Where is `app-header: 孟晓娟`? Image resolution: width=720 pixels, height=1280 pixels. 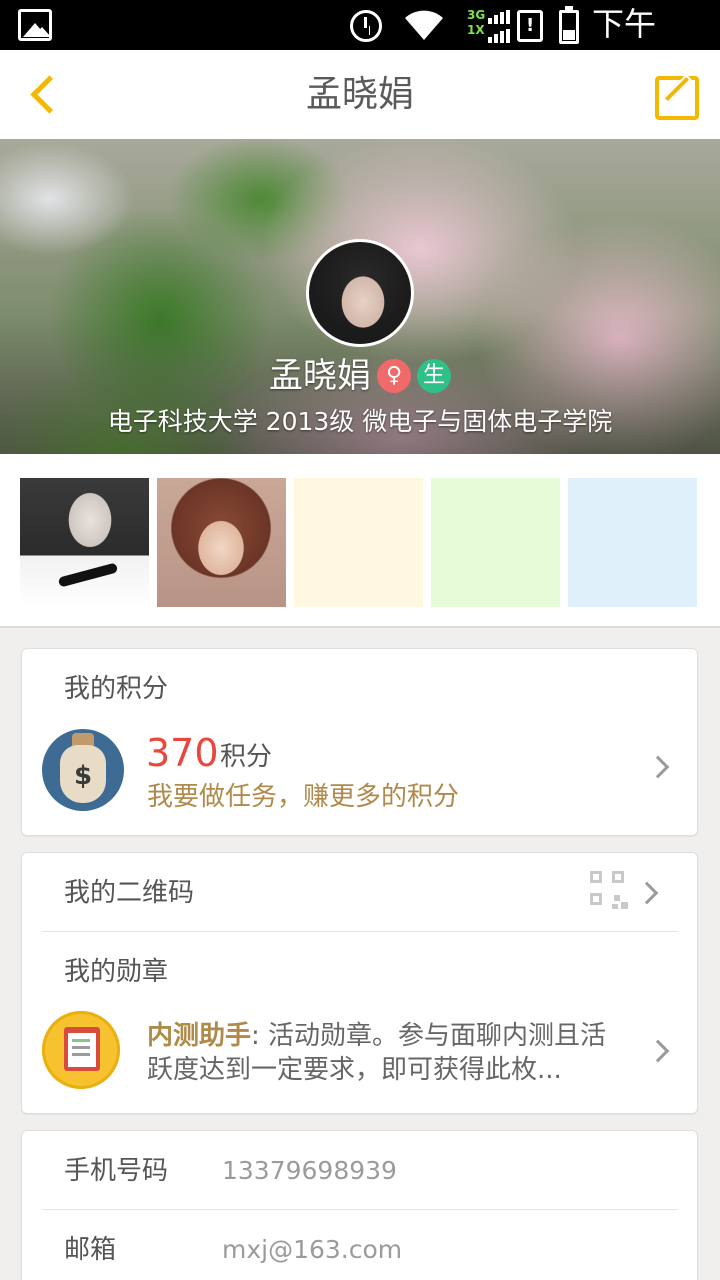 app-header: 孟晓娟 is located at coordinates (360, 94).